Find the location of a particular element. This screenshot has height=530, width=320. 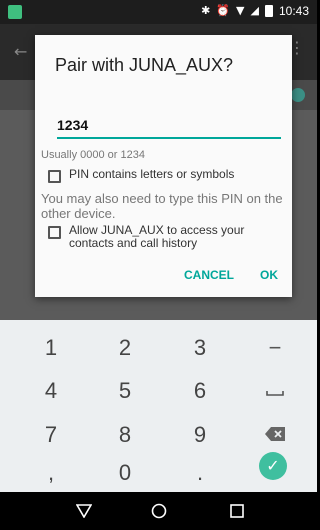

home-icon is located at coordinates (159, 511).